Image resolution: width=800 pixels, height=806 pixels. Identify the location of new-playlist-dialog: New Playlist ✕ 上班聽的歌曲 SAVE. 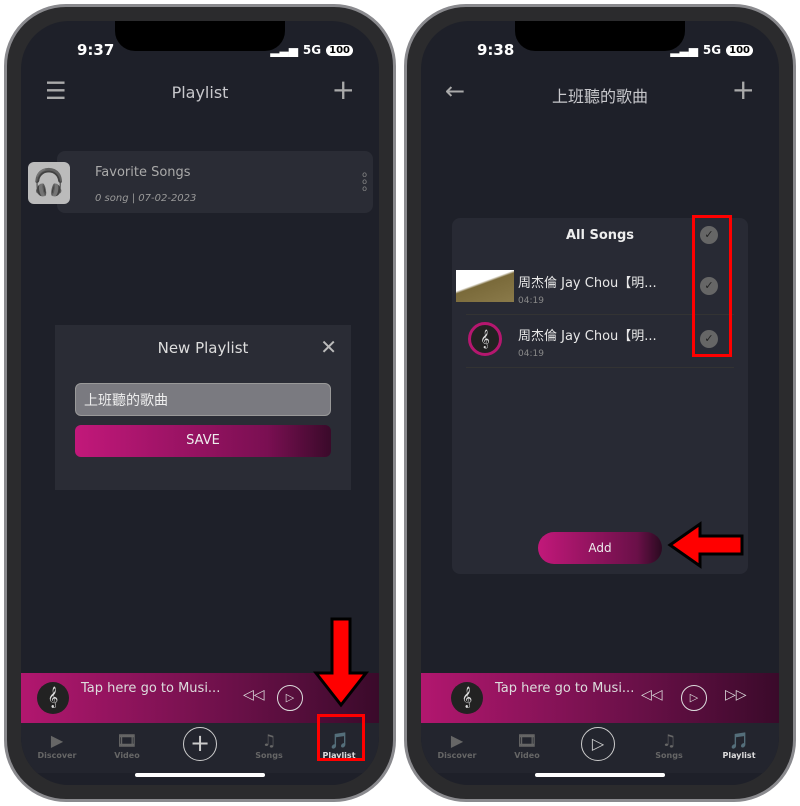
(203, 407).